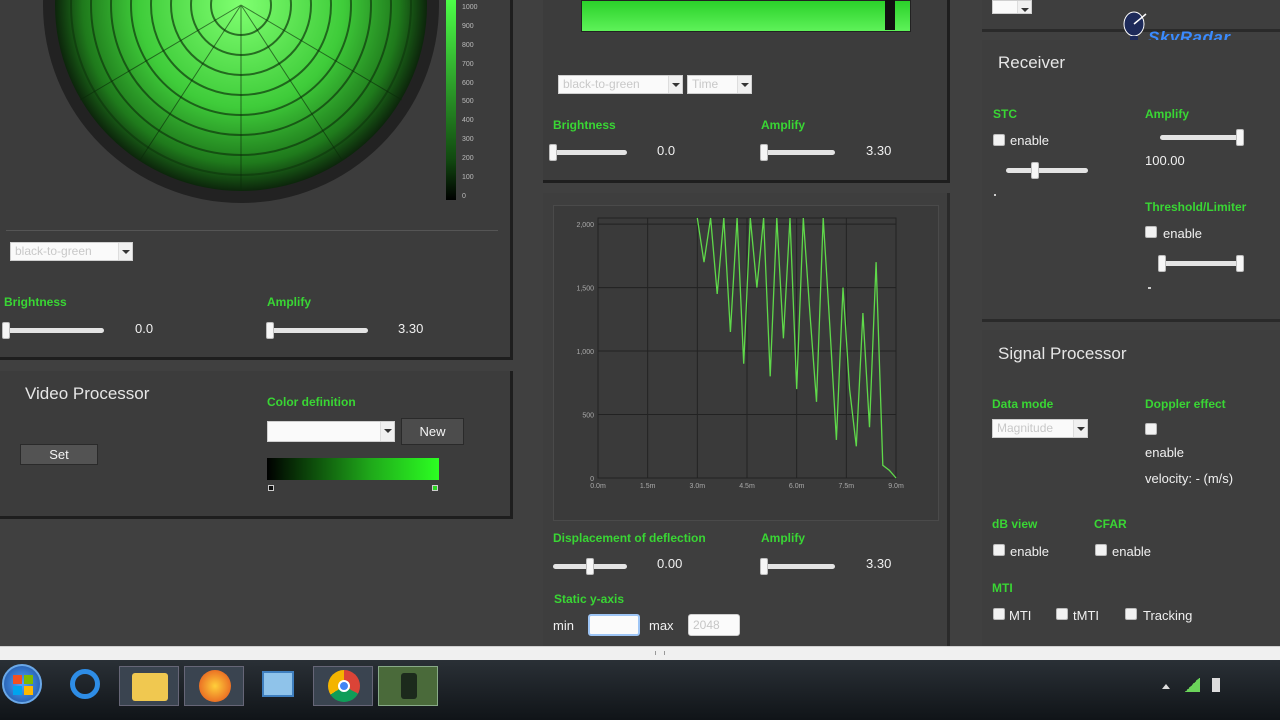  What do you see at coordinates (271, 488) in the screenshot?
I see `gradient-stop-handle-left` at bounding box center [271, 488].